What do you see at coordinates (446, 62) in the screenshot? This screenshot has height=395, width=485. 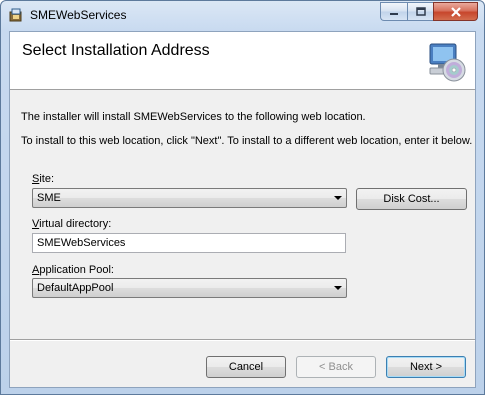 I see `computer-cd-icon` at bounding box center [446, 62].